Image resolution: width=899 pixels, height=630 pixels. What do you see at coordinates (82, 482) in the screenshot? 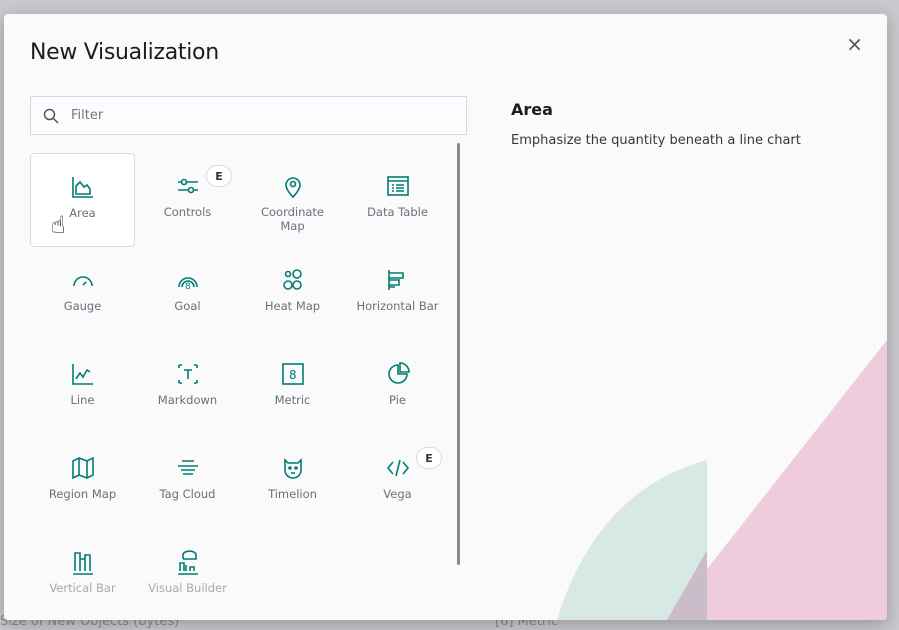
I see `vis-type-region-map: Region Map` at bounding box center [82, 482].